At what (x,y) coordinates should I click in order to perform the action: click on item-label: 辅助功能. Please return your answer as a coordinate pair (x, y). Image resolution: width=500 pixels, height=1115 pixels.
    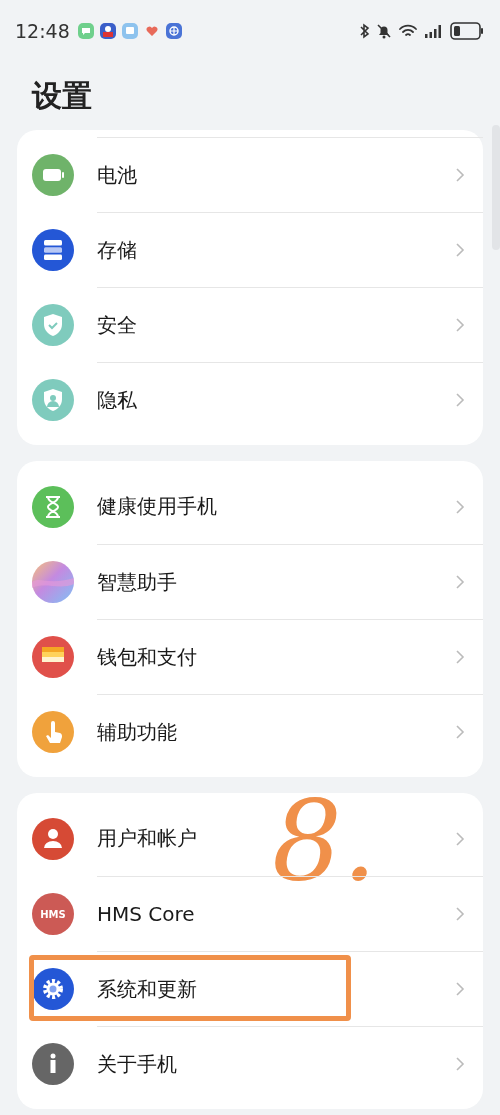
    Looking at the image, I should click on (137, 732).